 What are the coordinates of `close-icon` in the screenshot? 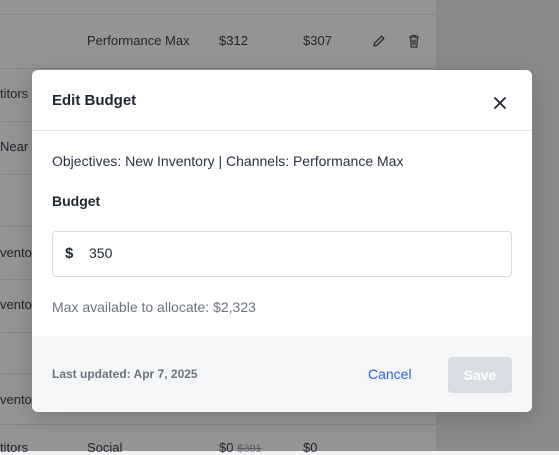 It's located at (500, 103).